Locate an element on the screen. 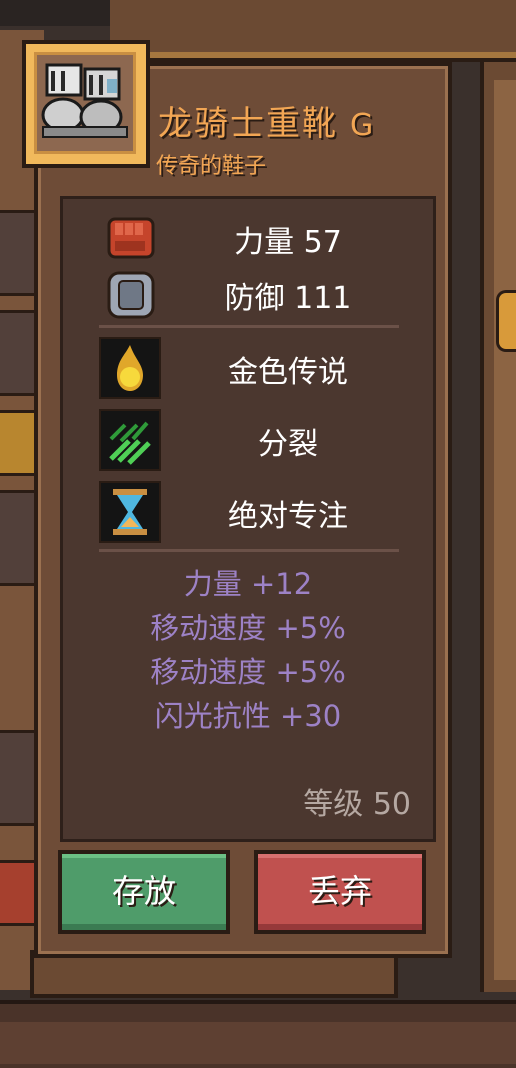  trait-row: 绝对专注 is located at coordinates (248, 511).